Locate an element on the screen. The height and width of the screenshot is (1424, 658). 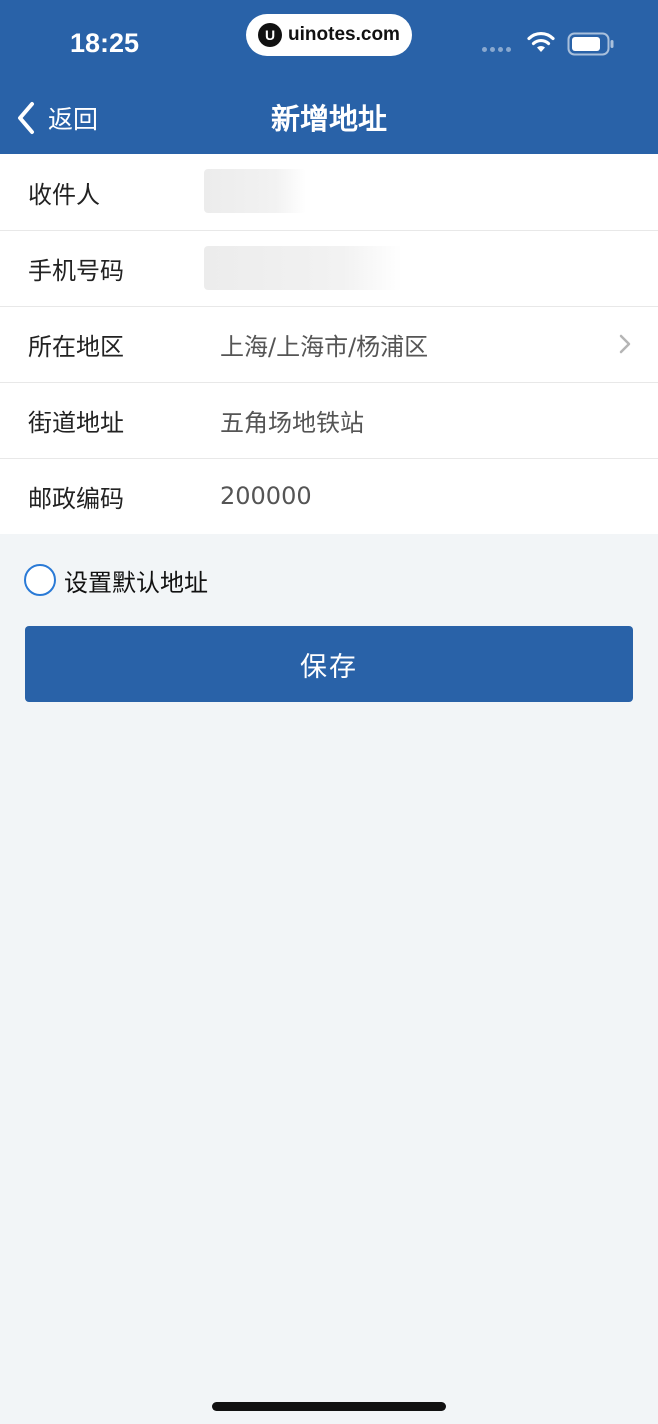
default-address-toggle: 设置默认地址 is located at coordinates (116, 580).